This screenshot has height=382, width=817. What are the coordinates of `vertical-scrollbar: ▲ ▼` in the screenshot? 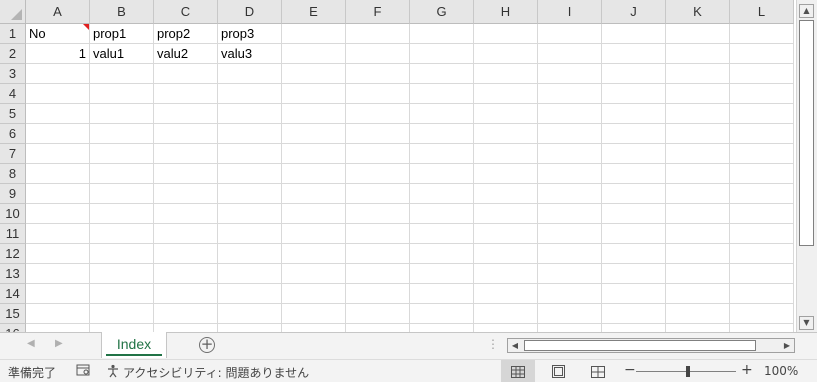 It's located at (806, 166).